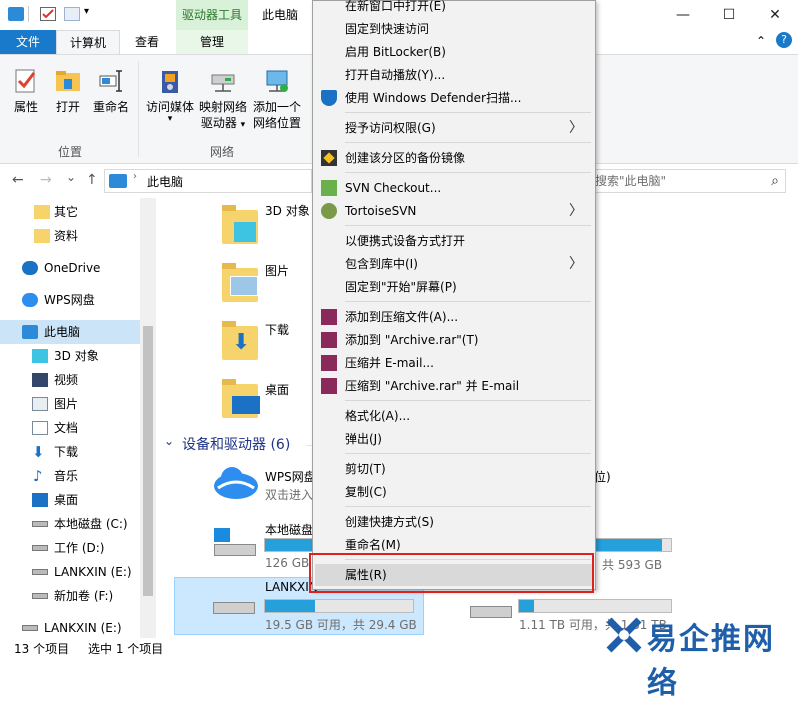 The width and height of the screenshot is (798, 702). I want to click on wps-drive-tile, so click(236, 482).